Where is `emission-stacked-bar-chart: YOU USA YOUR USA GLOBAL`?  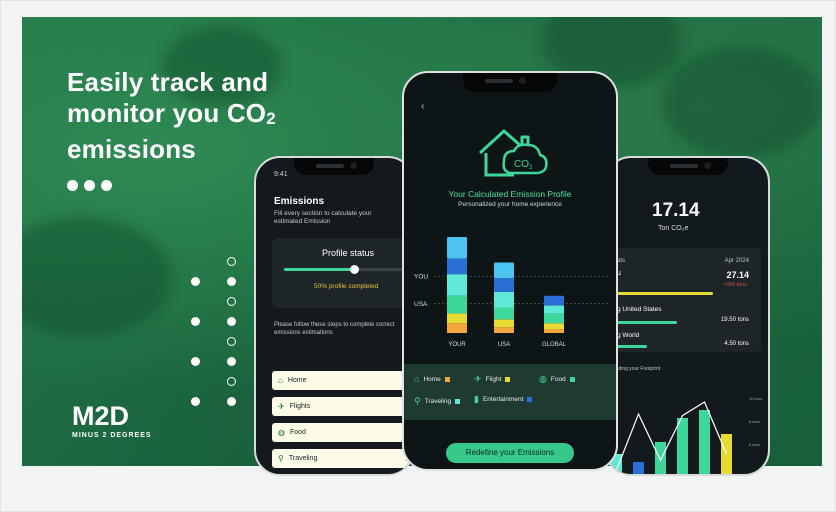 emission-stacked-bar-chart: YOU USA YOUR USA GLOBAL is located at coordinates (511, 292).